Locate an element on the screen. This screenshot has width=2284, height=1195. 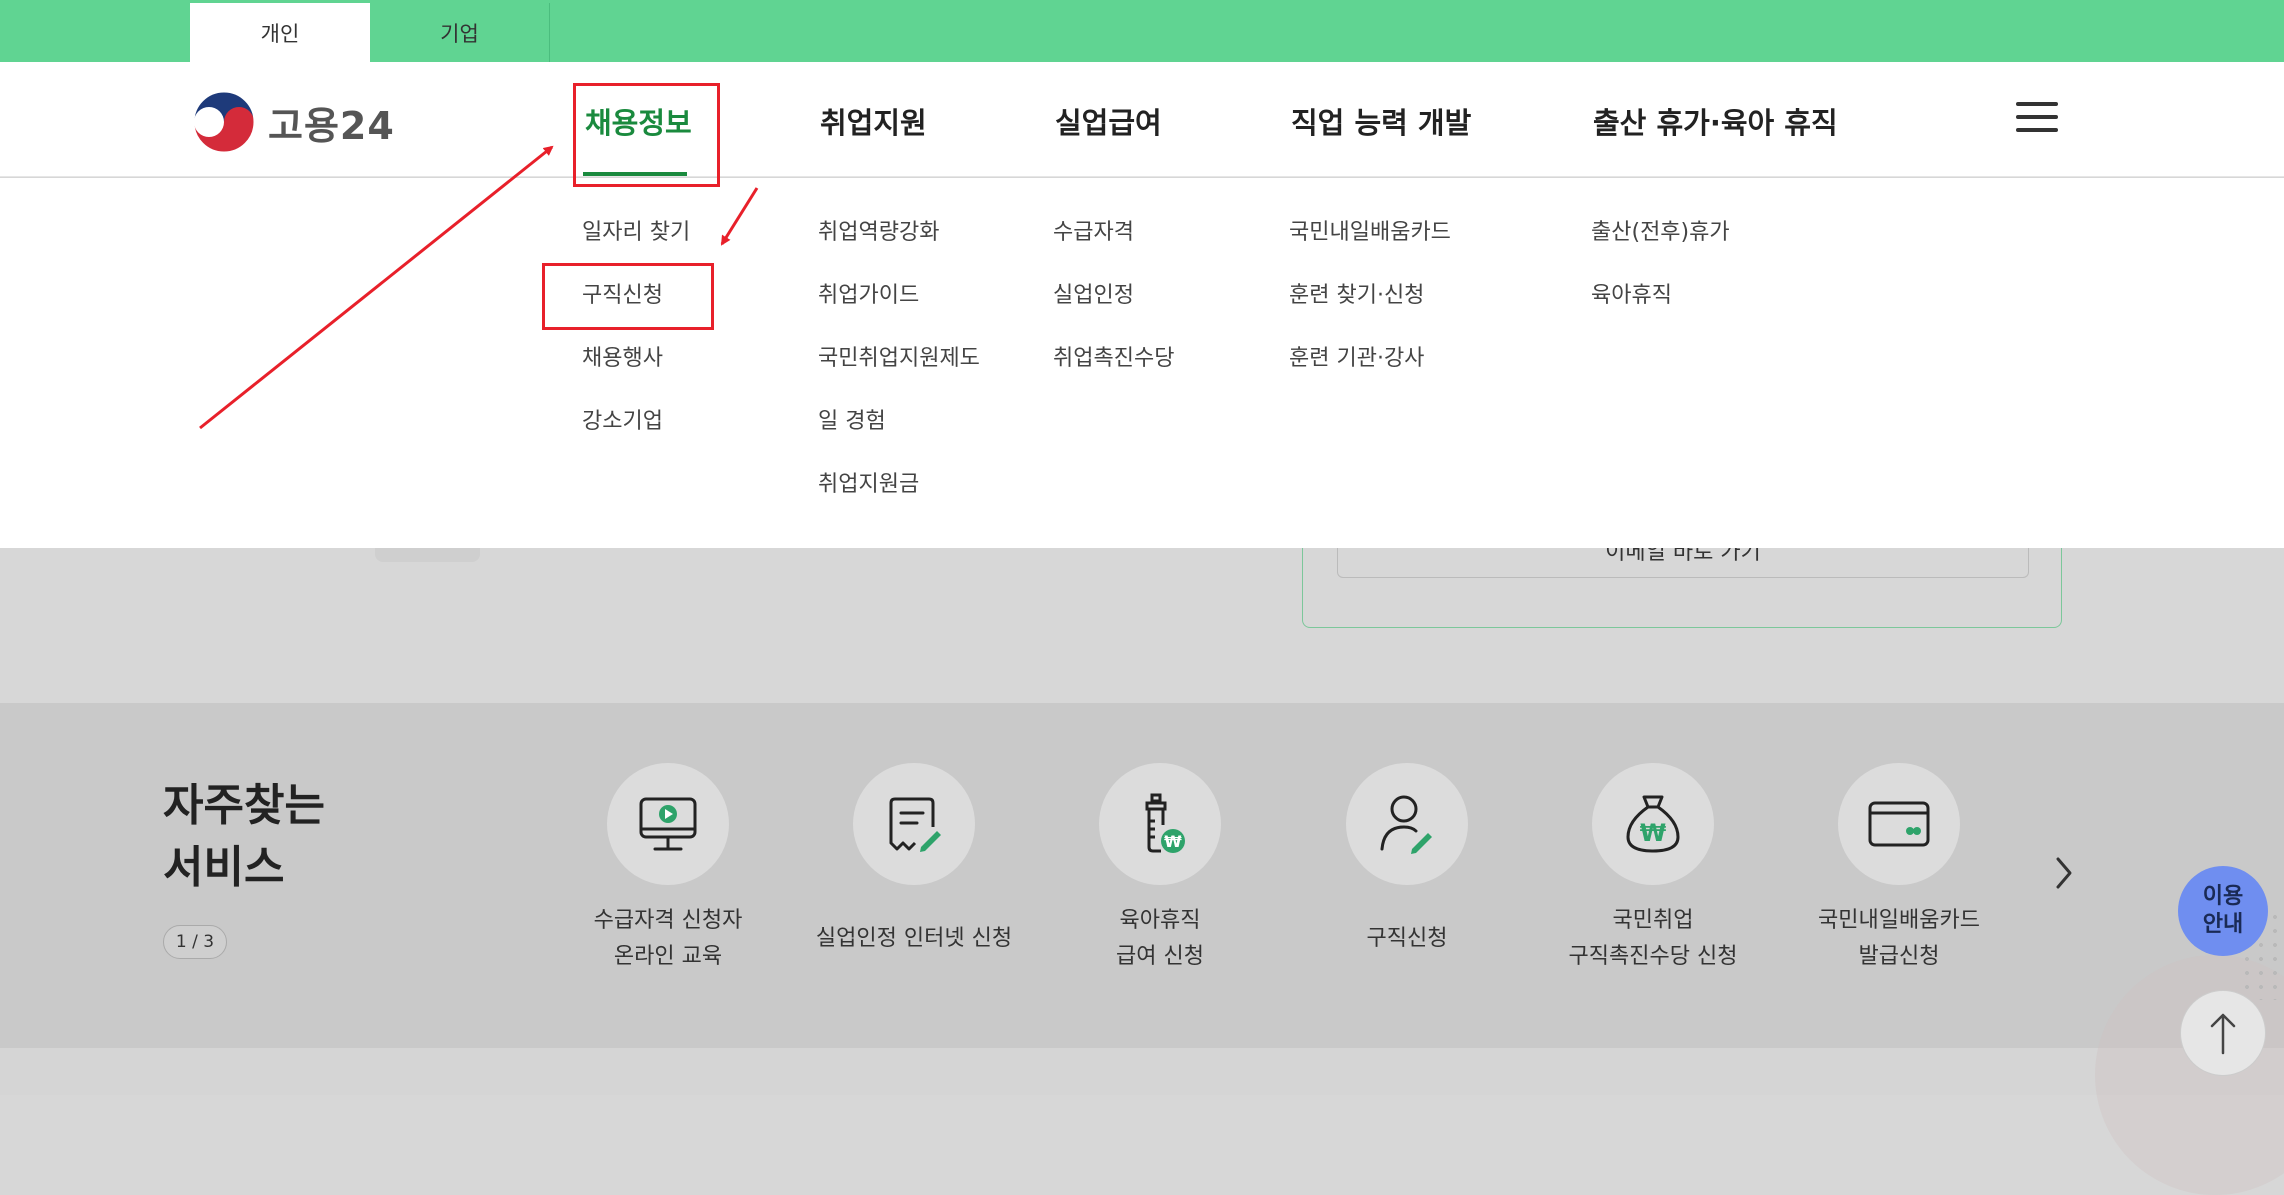
annotation-box-job-application is located at coordinates (628, 296).